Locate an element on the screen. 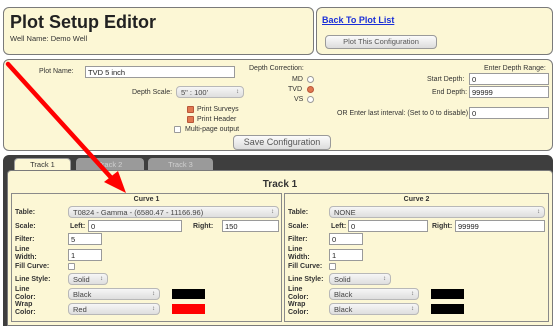  print-surveys-label: Print Surveys is located at coordinates (218, 109).